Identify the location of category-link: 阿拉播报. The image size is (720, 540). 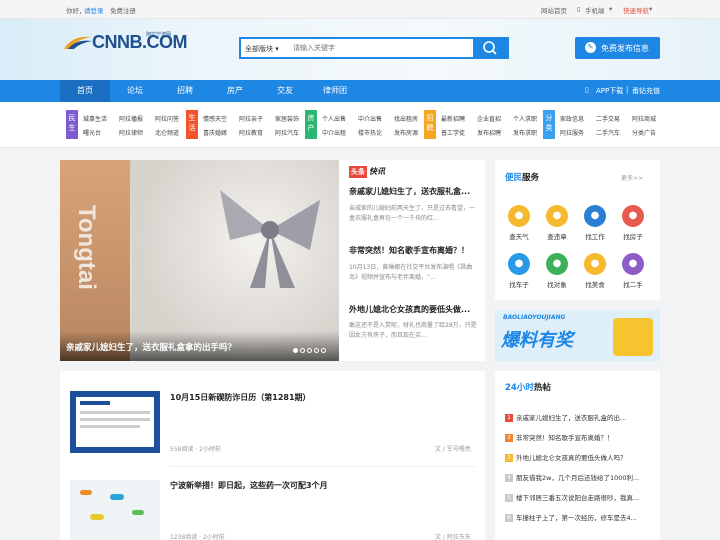
(131, 118).